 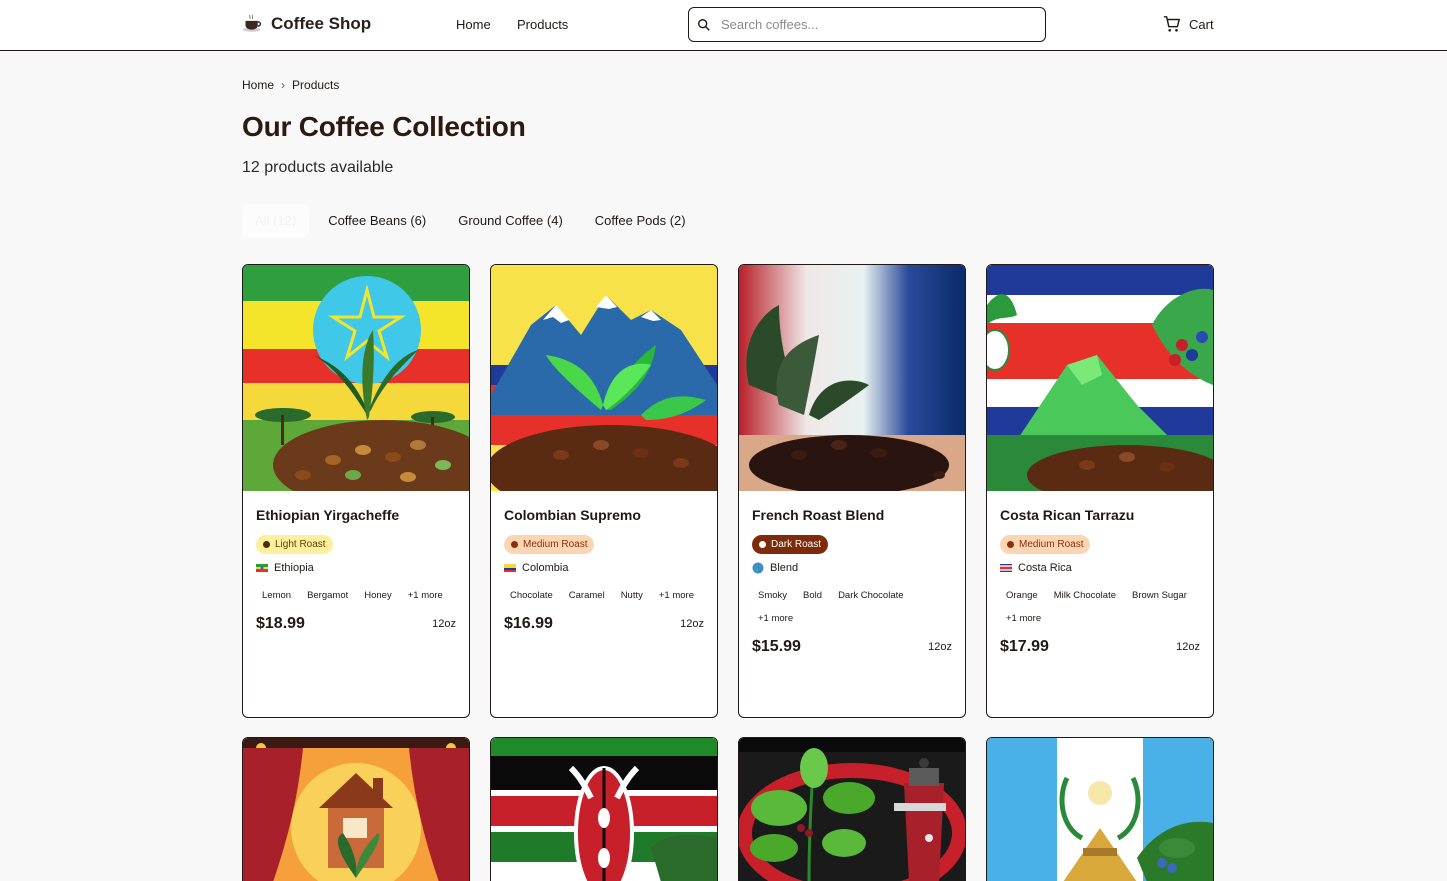 What do you see at coordinates (545, 568) in the screenshot?
I see `origin-label: Colombia` at bounding box center [545, 568].